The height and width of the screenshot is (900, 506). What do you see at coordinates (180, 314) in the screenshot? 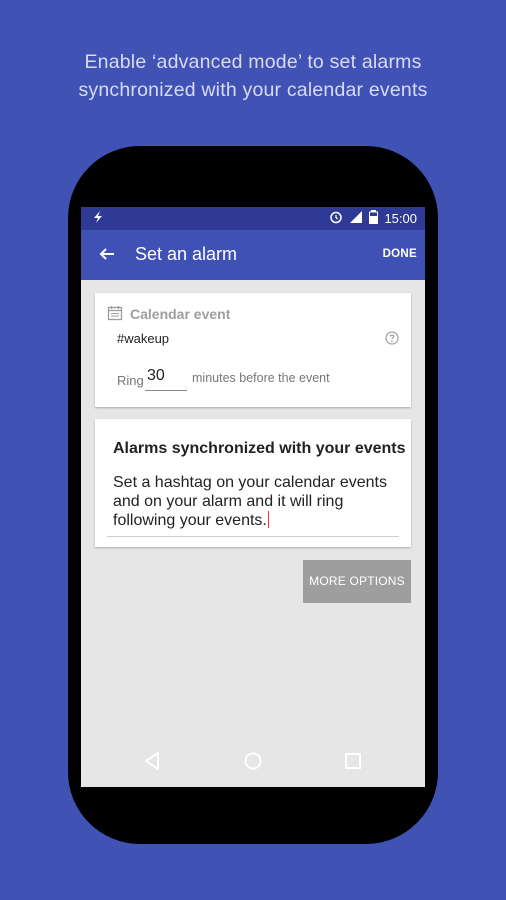
I see `calendar-event-title: Calendar event` at bounding box center [180, 314].